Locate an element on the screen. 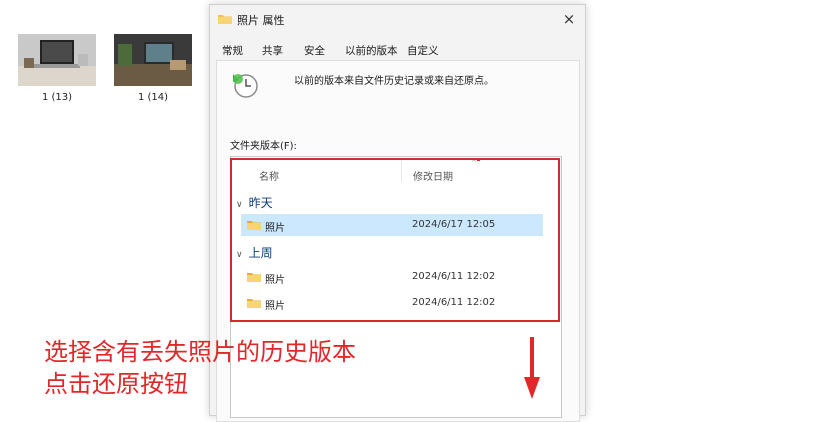 This screenshot has height=422, width=822. title-bar: 照片 属性 × is located at coordinates (397, 19).